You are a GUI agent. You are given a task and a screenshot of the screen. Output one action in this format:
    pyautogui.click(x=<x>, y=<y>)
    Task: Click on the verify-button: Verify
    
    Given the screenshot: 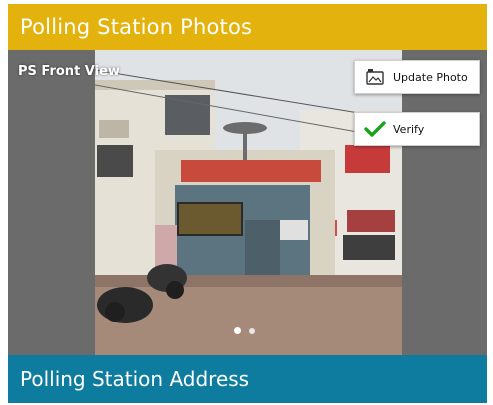 What is the action you would take?
    pyautogui.click(x=417, y=129)
    